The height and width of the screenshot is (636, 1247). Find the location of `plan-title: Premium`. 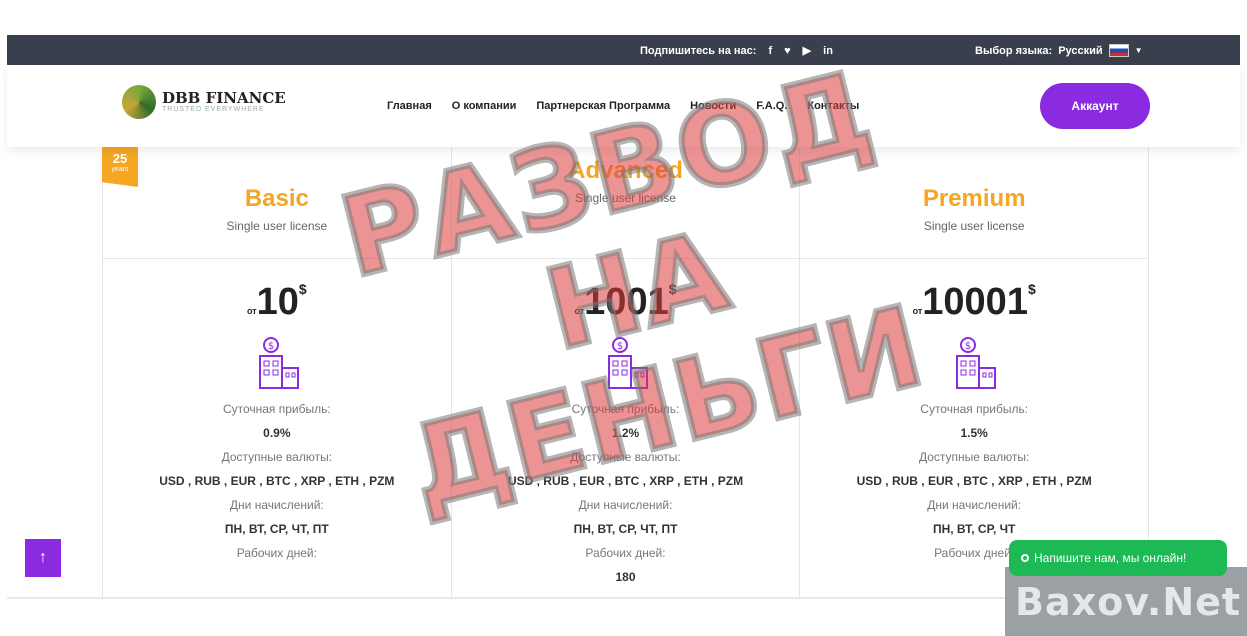

plan-title: Premium is located at coordinates (974, 198).